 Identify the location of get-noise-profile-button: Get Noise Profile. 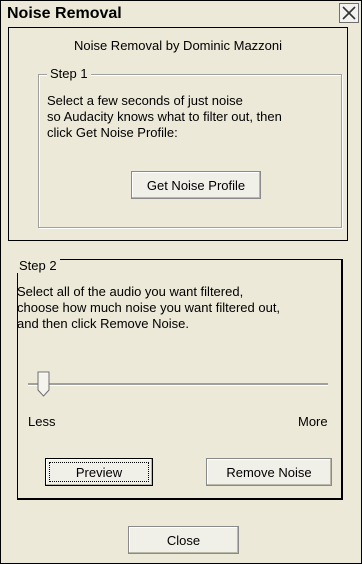
(196, 185).